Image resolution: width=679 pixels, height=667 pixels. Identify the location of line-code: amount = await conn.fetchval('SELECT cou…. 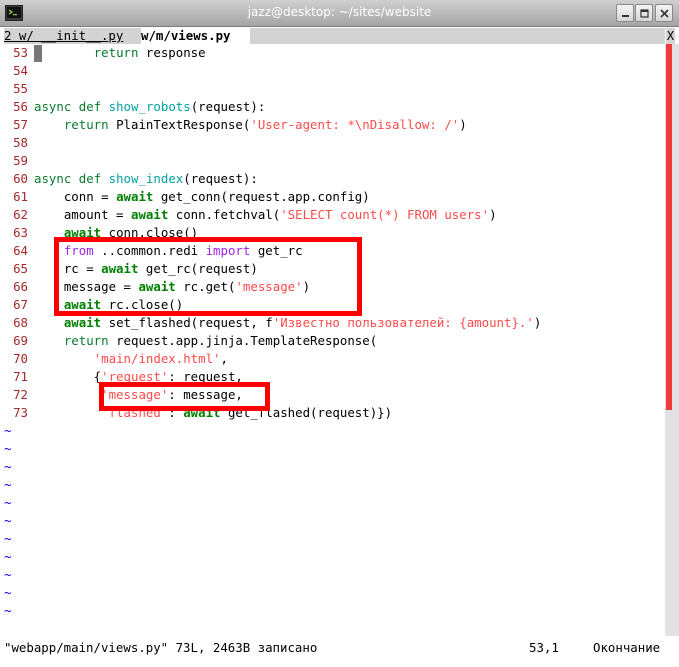
(265, 215).